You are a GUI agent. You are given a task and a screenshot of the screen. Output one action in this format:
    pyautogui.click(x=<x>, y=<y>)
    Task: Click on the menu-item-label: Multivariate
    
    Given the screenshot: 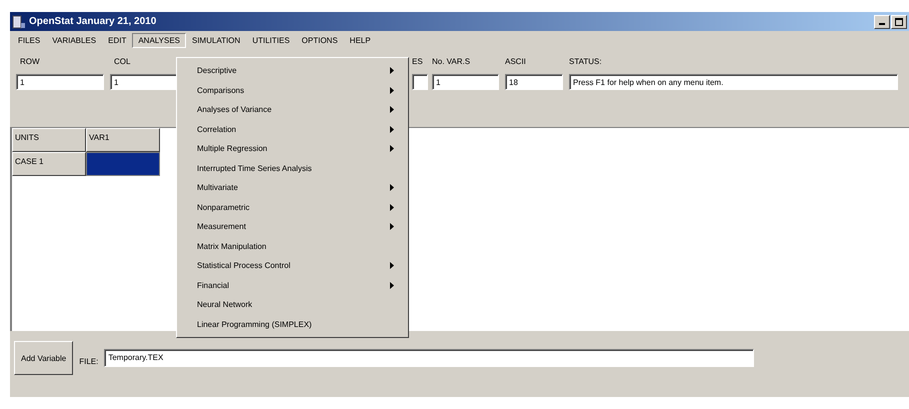 What is the action you would take?
    pyautogui.click(x=217, y=187)
    